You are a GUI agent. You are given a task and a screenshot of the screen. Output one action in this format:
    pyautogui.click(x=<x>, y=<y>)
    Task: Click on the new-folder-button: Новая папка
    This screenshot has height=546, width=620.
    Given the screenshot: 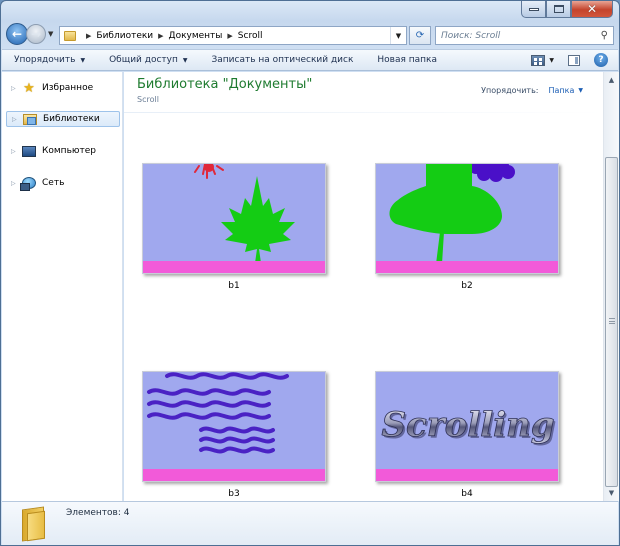 What is the action you would take?
    pyautogui.click(x=407, y=60)
    